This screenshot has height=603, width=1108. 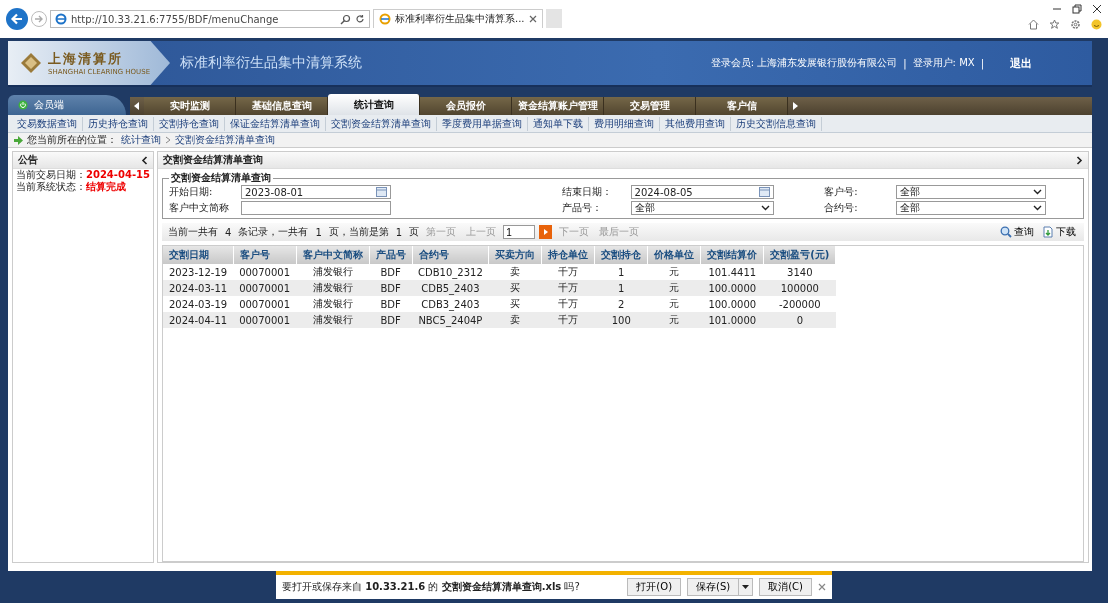 I want to click on cancel-button: 取消(C), so click(x=785, y=587).